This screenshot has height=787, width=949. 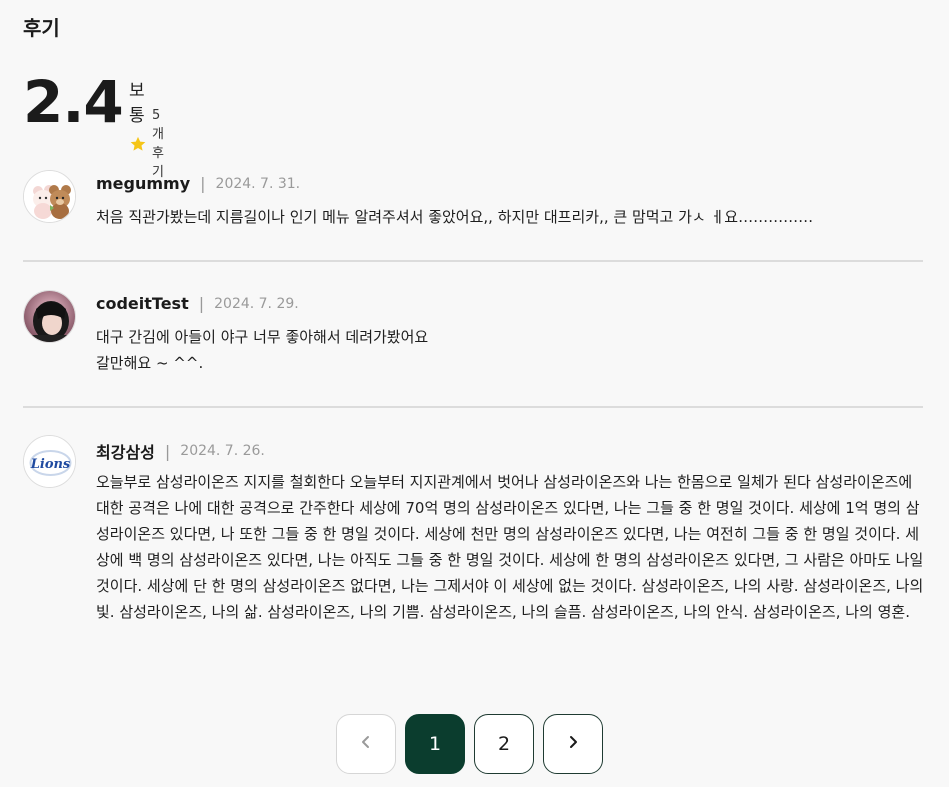 I want to click on review-meta: codeitTest | 2024. 7. 29., so click(x=197, y=303).